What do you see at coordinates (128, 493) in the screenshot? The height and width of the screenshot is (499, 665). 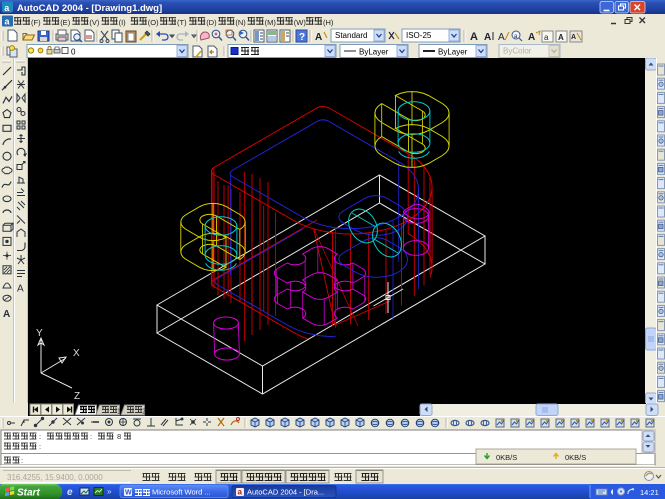 I see `svg-text: W` at bounding box center [128, 493].